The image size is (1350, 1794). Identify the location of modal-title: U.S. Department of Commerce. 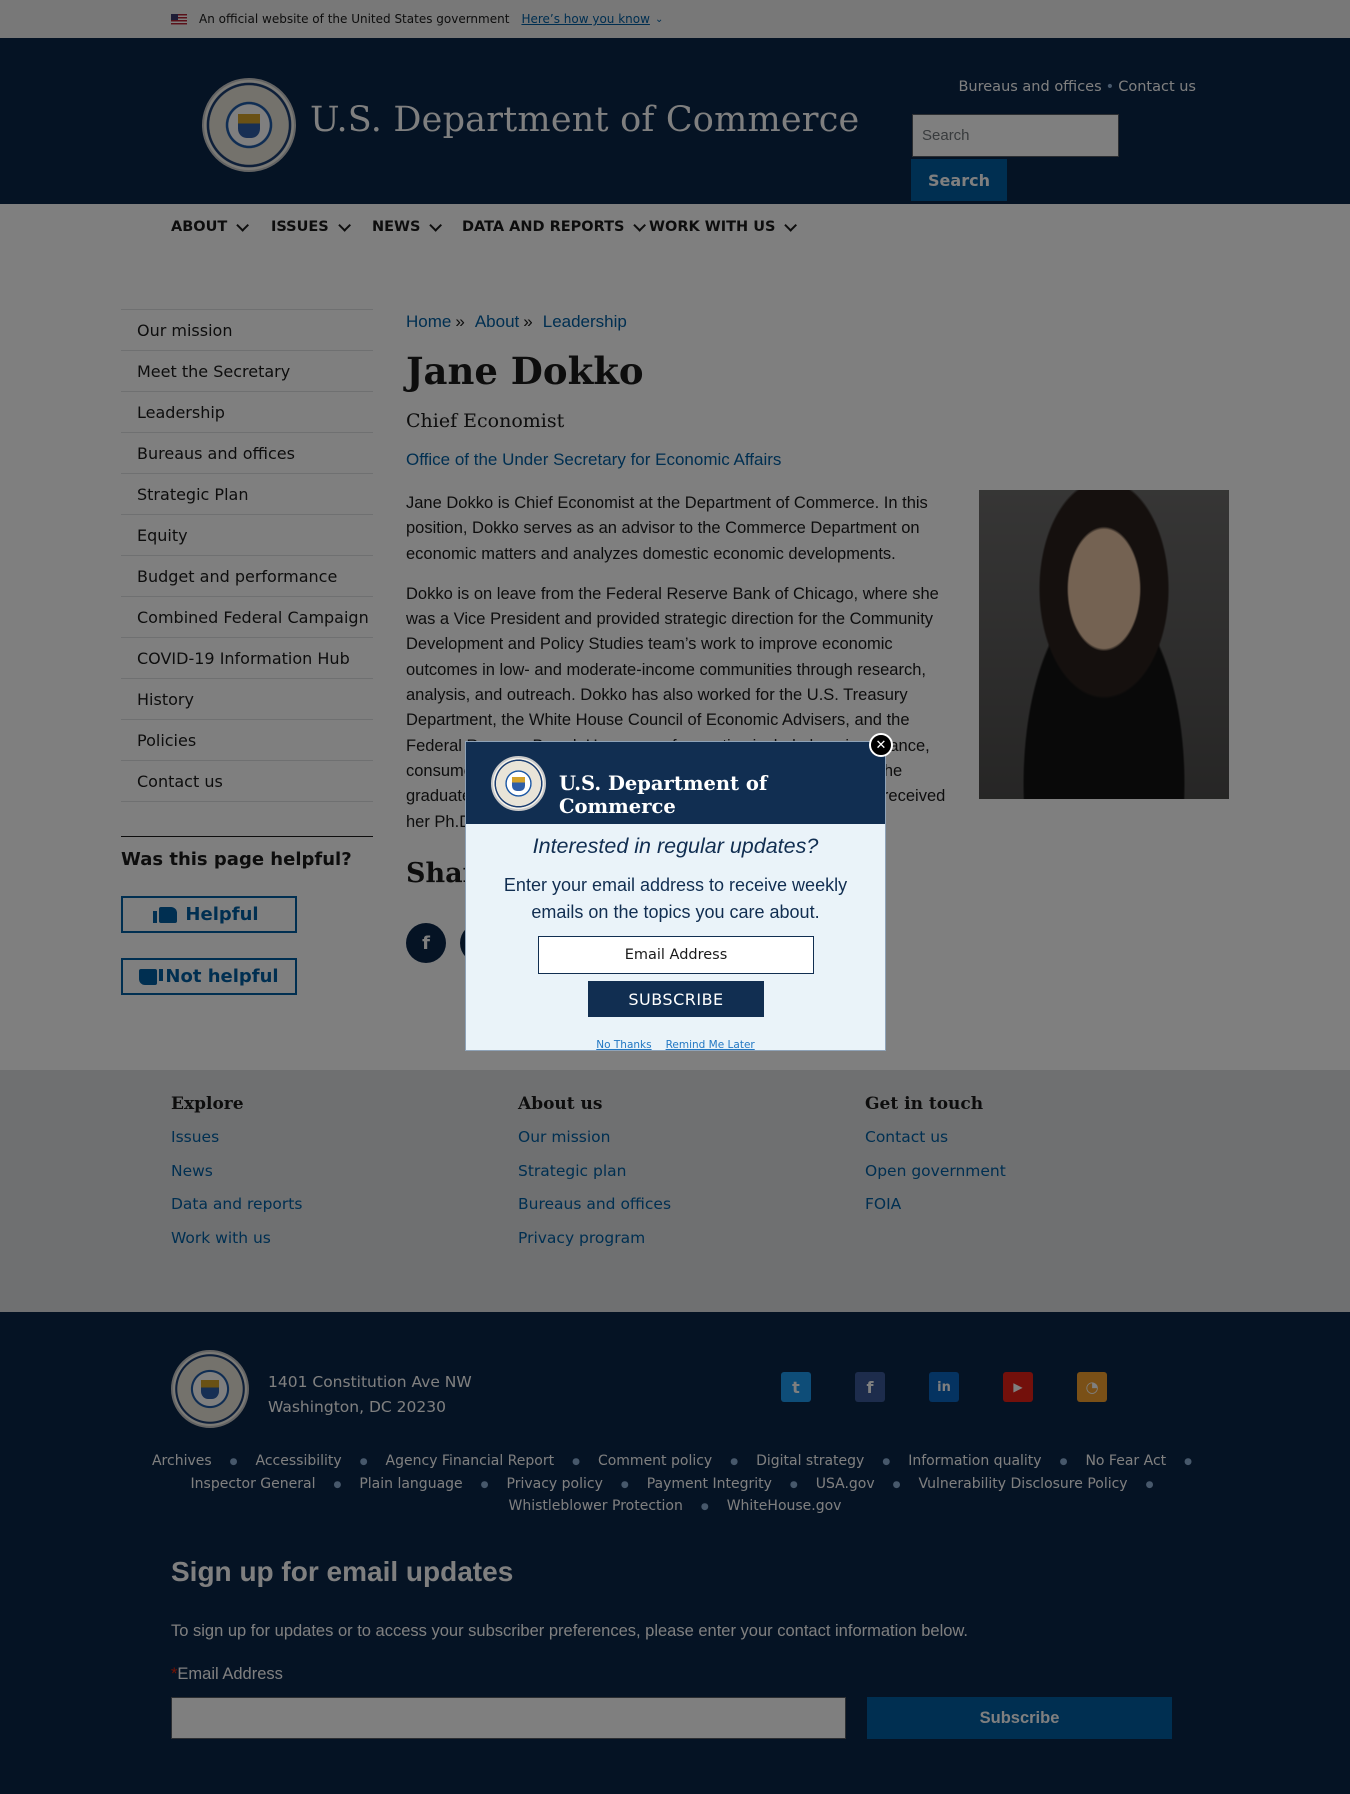
(663, 795).